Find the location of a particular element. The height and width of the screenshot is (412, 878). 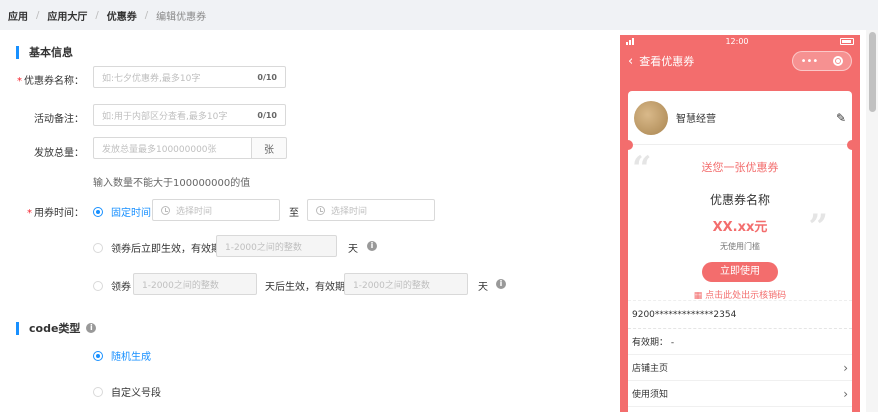

delayed-receive-radio: 领券 is located at coordinates (112, 285).